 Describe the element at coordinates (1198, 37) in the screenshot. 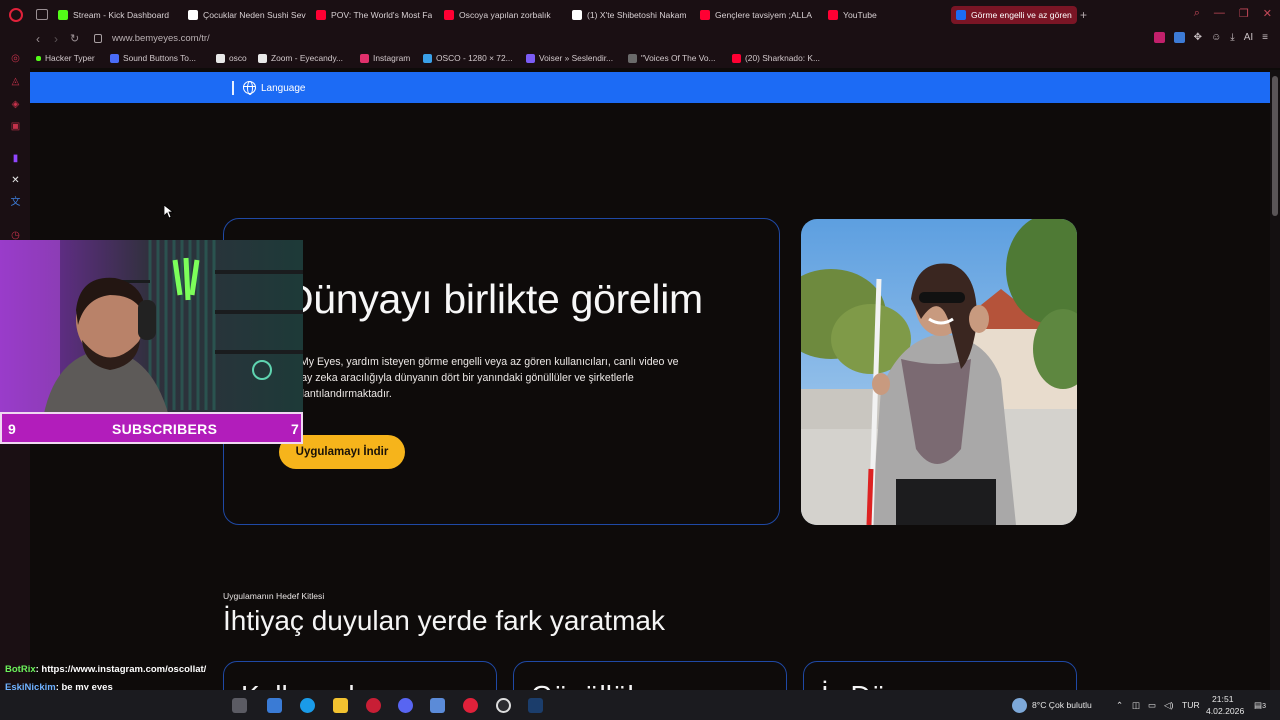

I see `puzzle-icon: ✥` at that location.